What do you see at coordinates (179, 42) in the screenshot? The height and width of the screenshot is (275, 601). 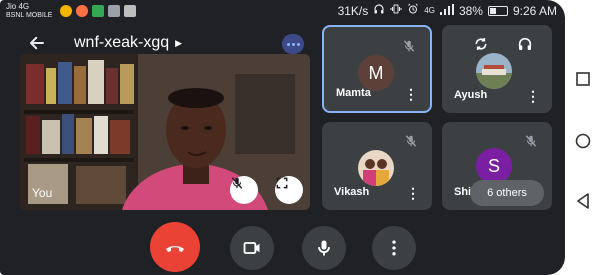 I see `triangle-right-icon: ▶` at bounding box center [179, 42].